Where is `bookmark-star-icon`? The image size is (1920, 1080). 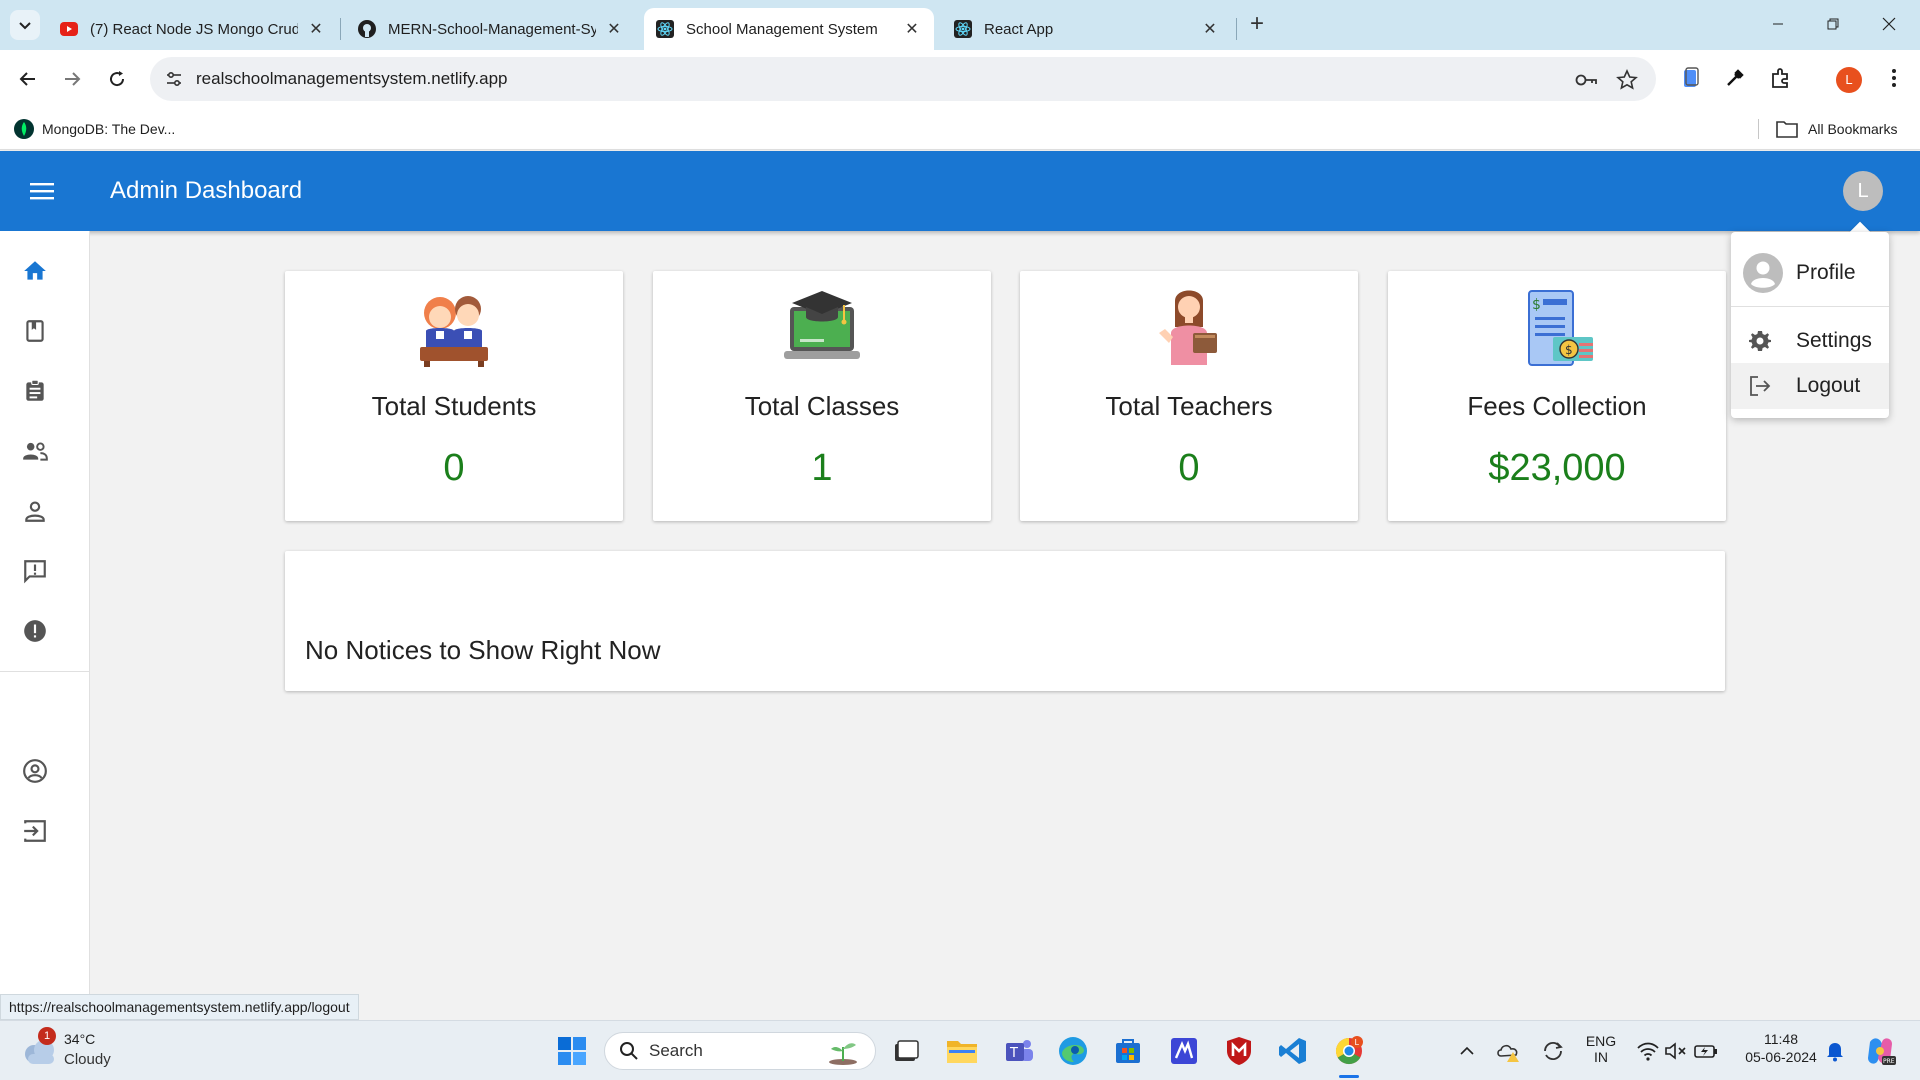
bookmark-star-icon is located at coordinates (1627, 80).